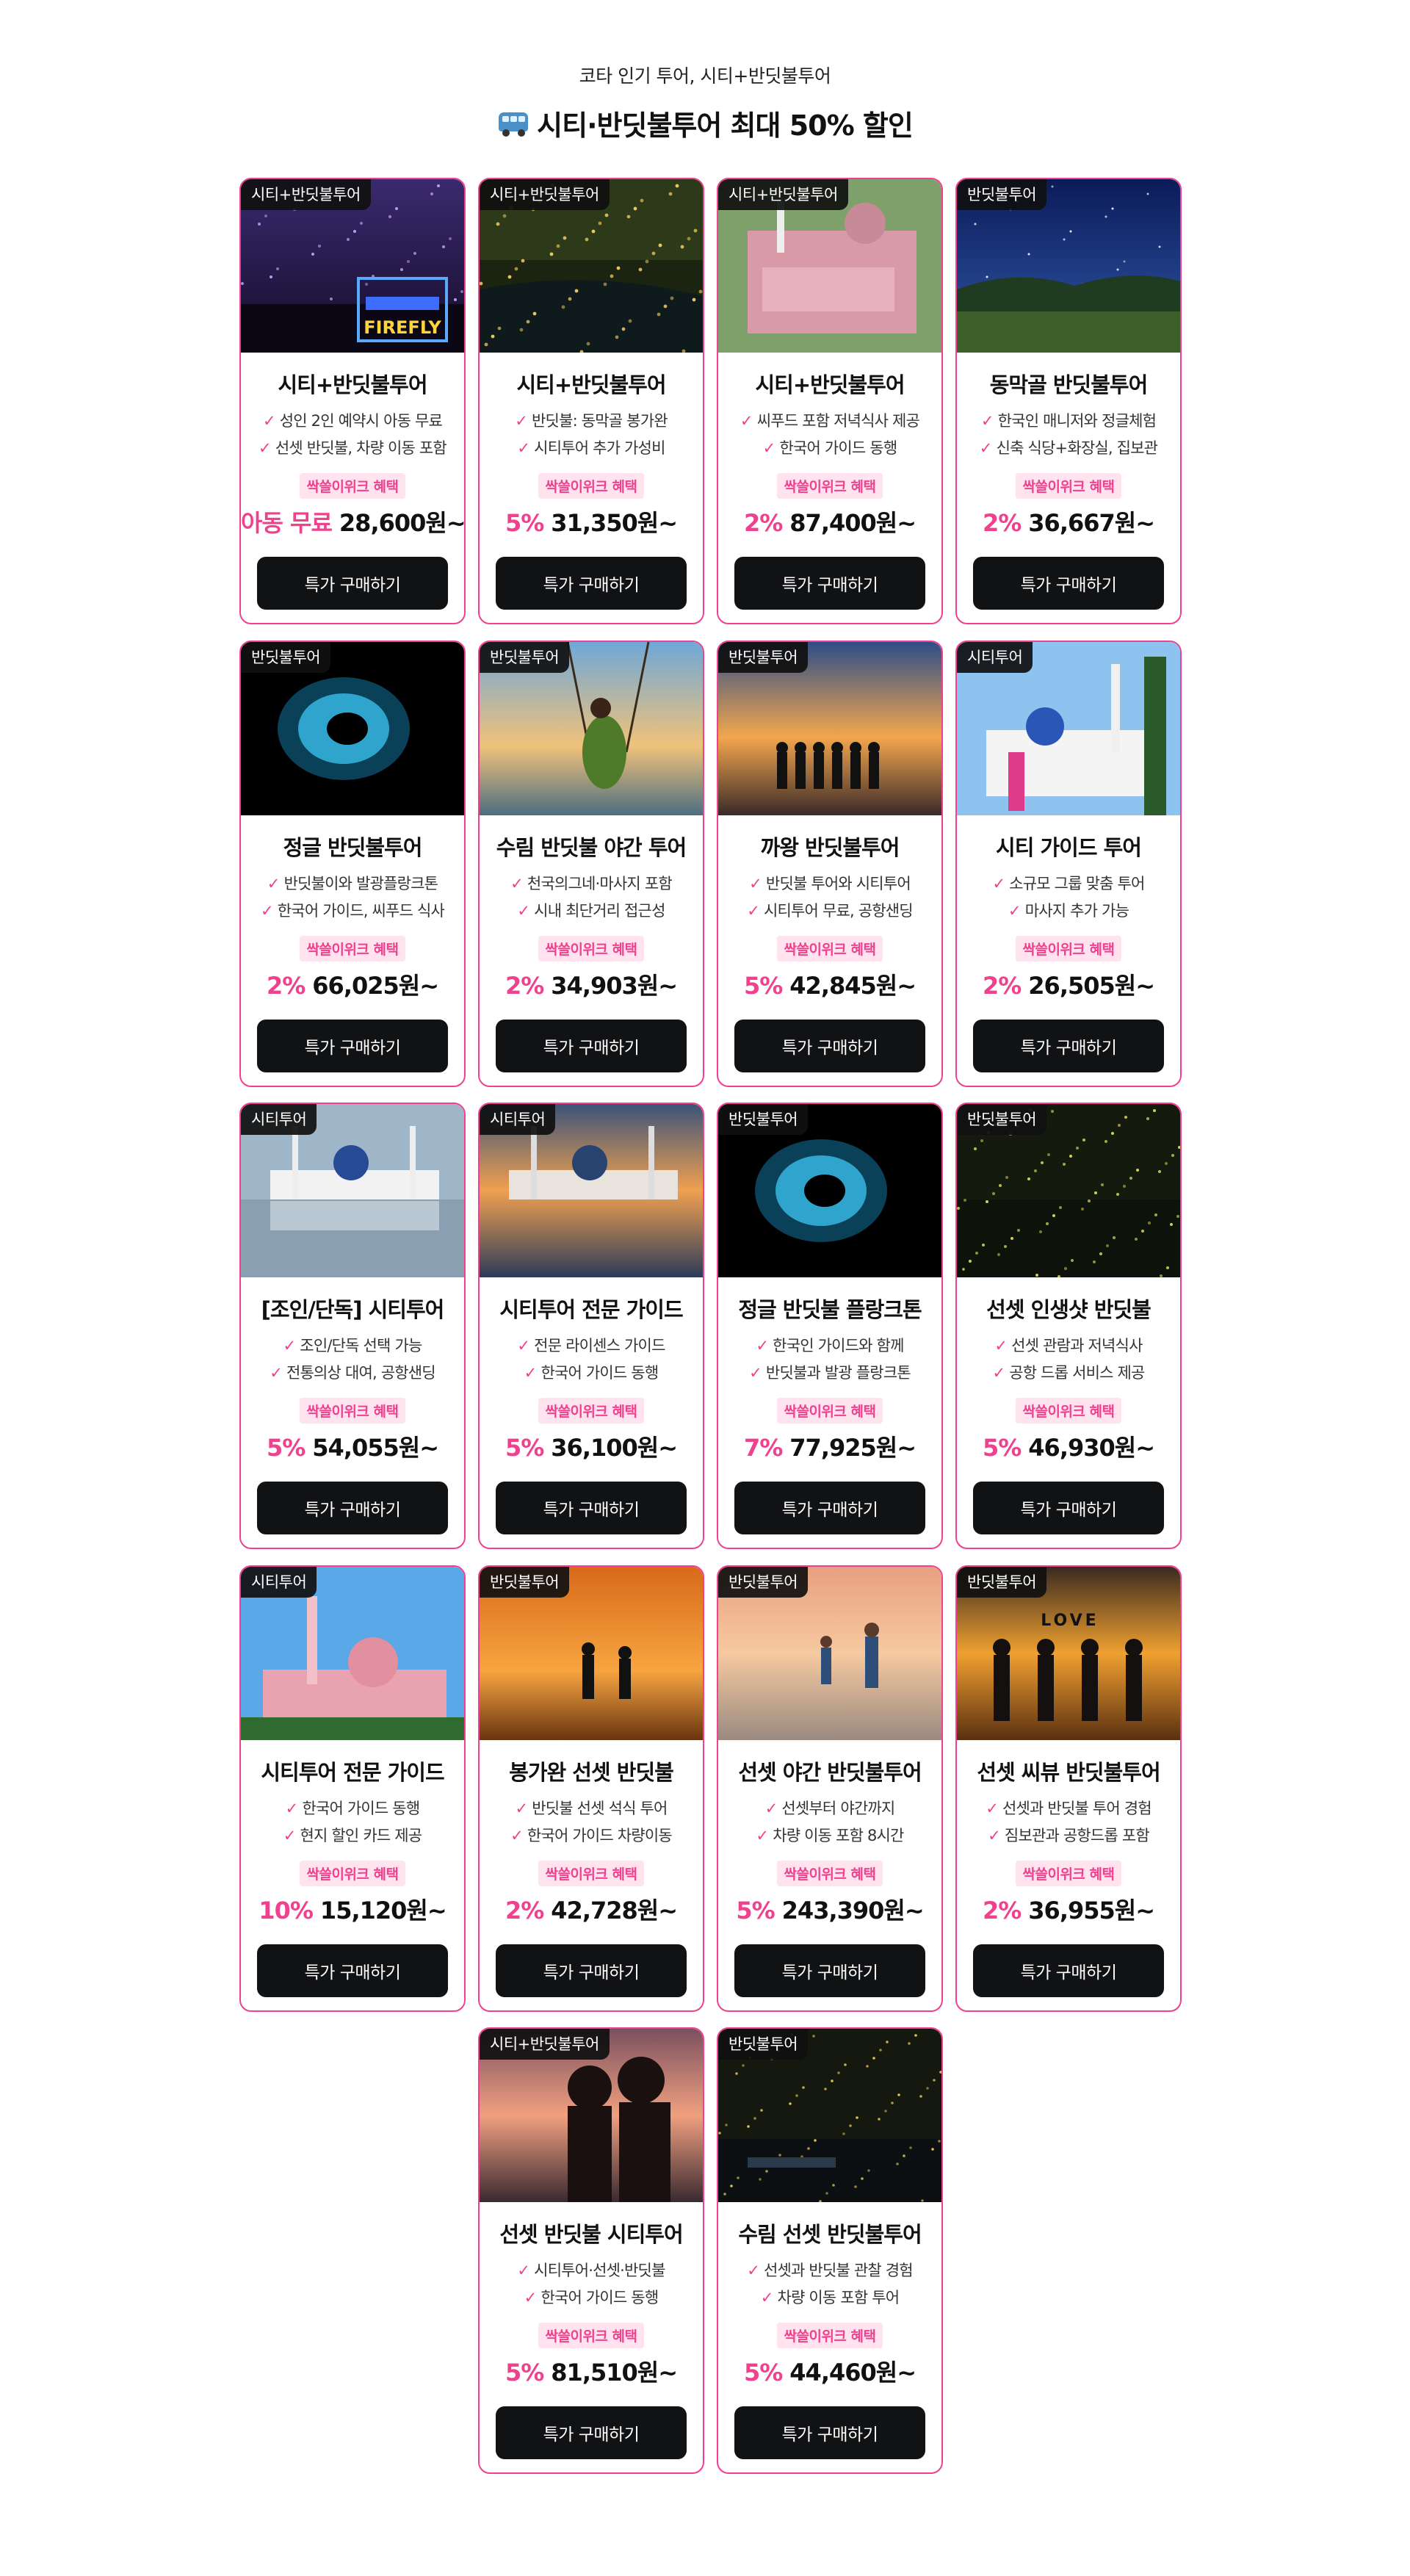 The height and width of the screenshot is (2576, 1410). What do you see at coordinates (614, 2372) in the screenshot?
I see `price-value: 81,510원~` at bounding box center [614, 2372].